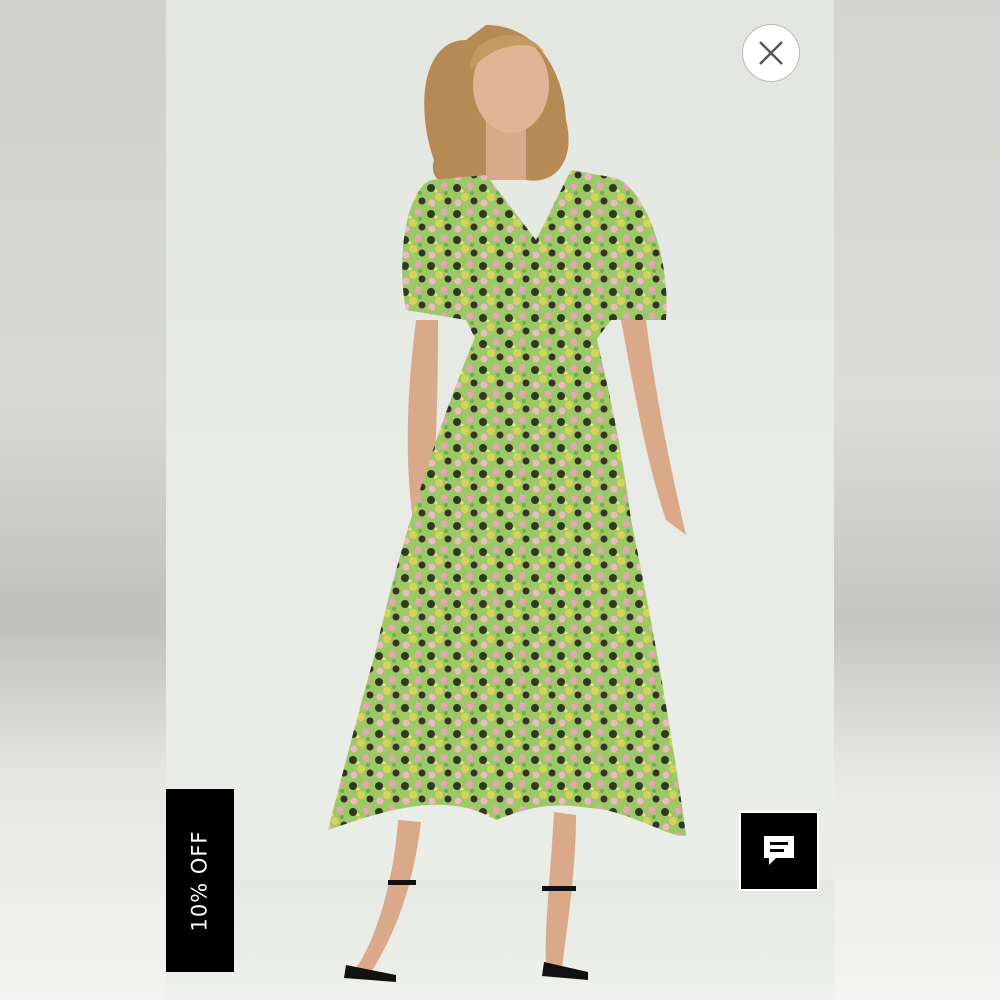 Image resolution: width=1000 pixels, height=1000 pixels. I want to click on discount-promo-tab: 10% OFF, so click(200, 880).